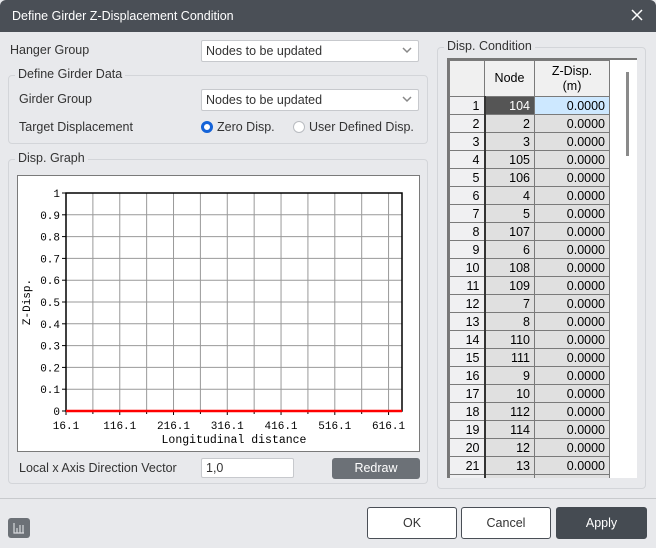  I want to click on table-row: 6 4 0.0000, so click(529, 195).